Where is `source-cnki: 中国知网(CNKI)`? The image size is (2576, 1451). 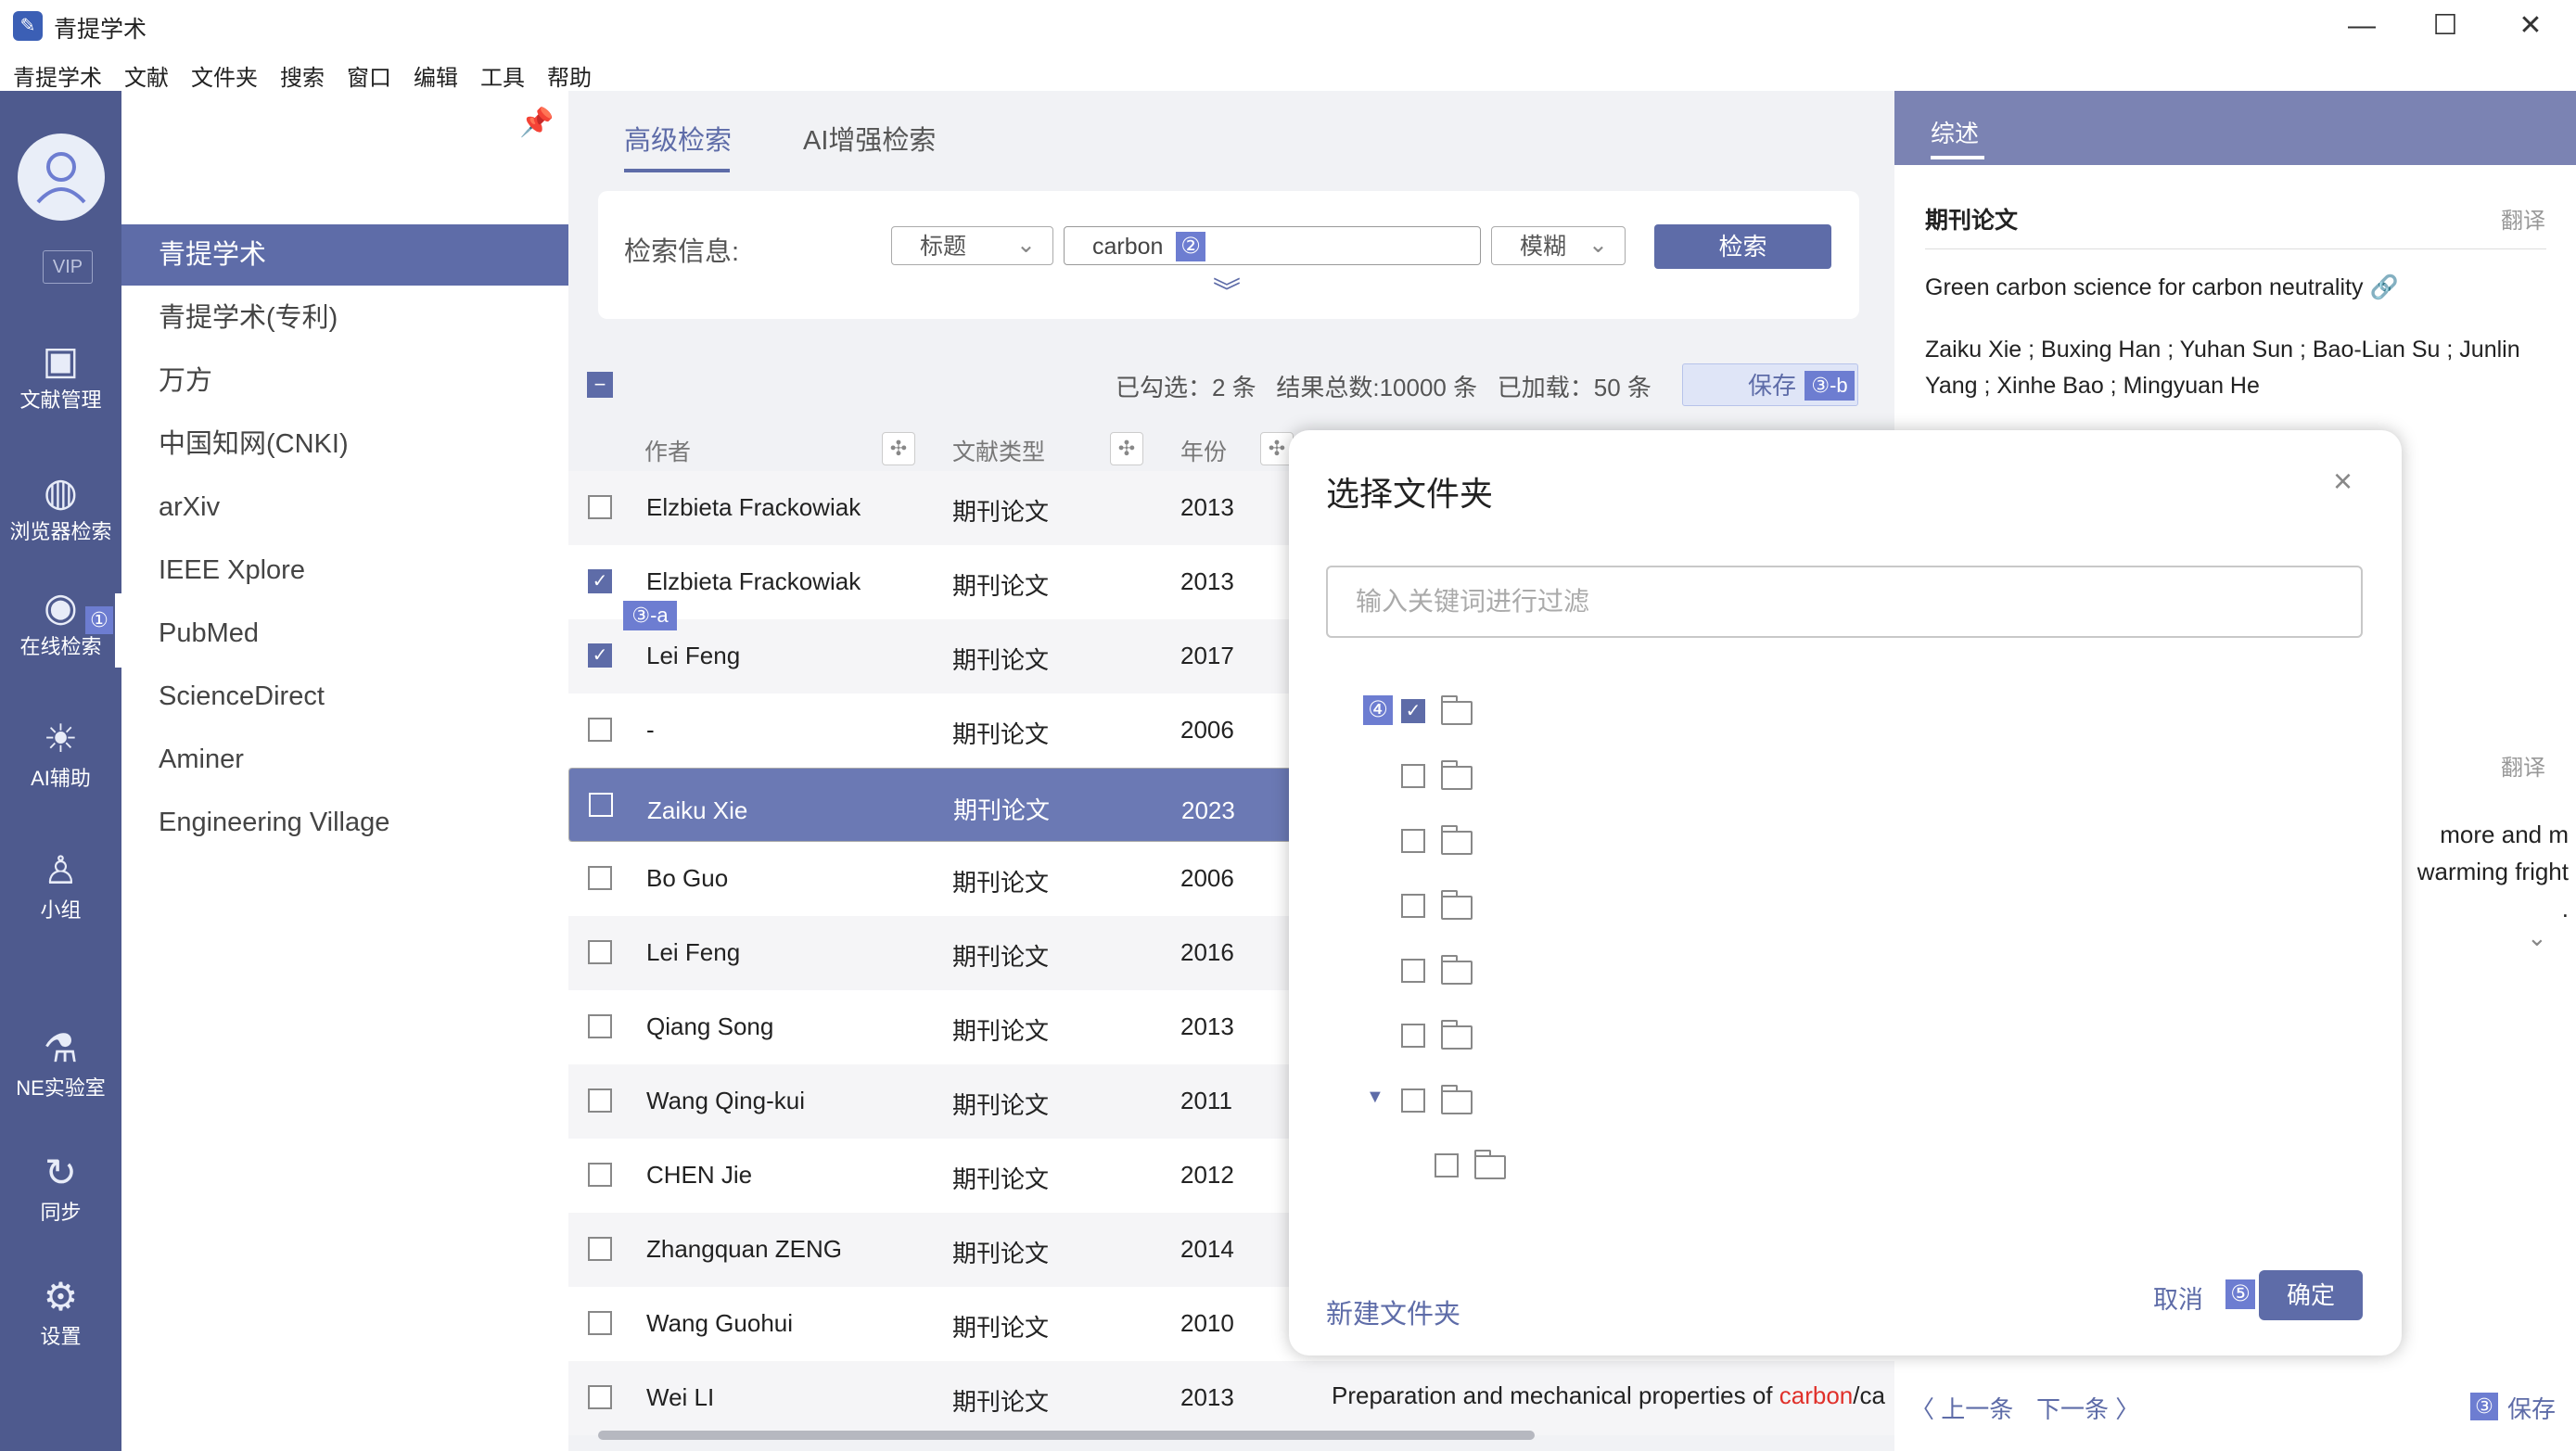 source-cnki: 中国知网(CNKI) is located at coordinates (344, 444).